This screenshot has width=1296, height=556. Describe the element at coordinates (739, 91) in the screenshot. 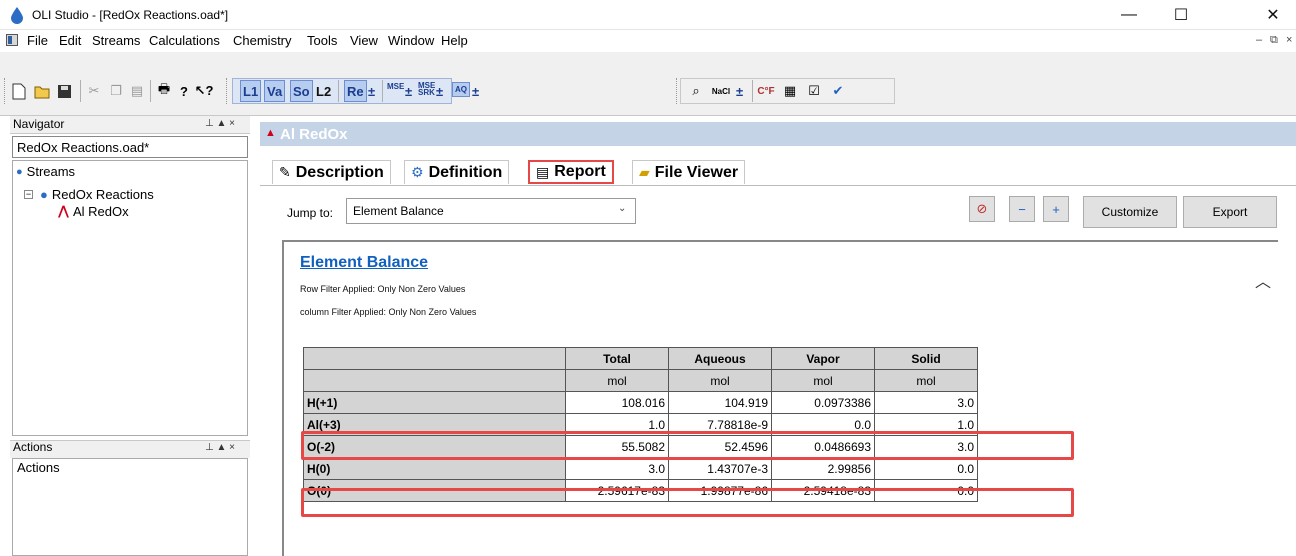

I see `nacl-dropdown-icon: ±` at that location.